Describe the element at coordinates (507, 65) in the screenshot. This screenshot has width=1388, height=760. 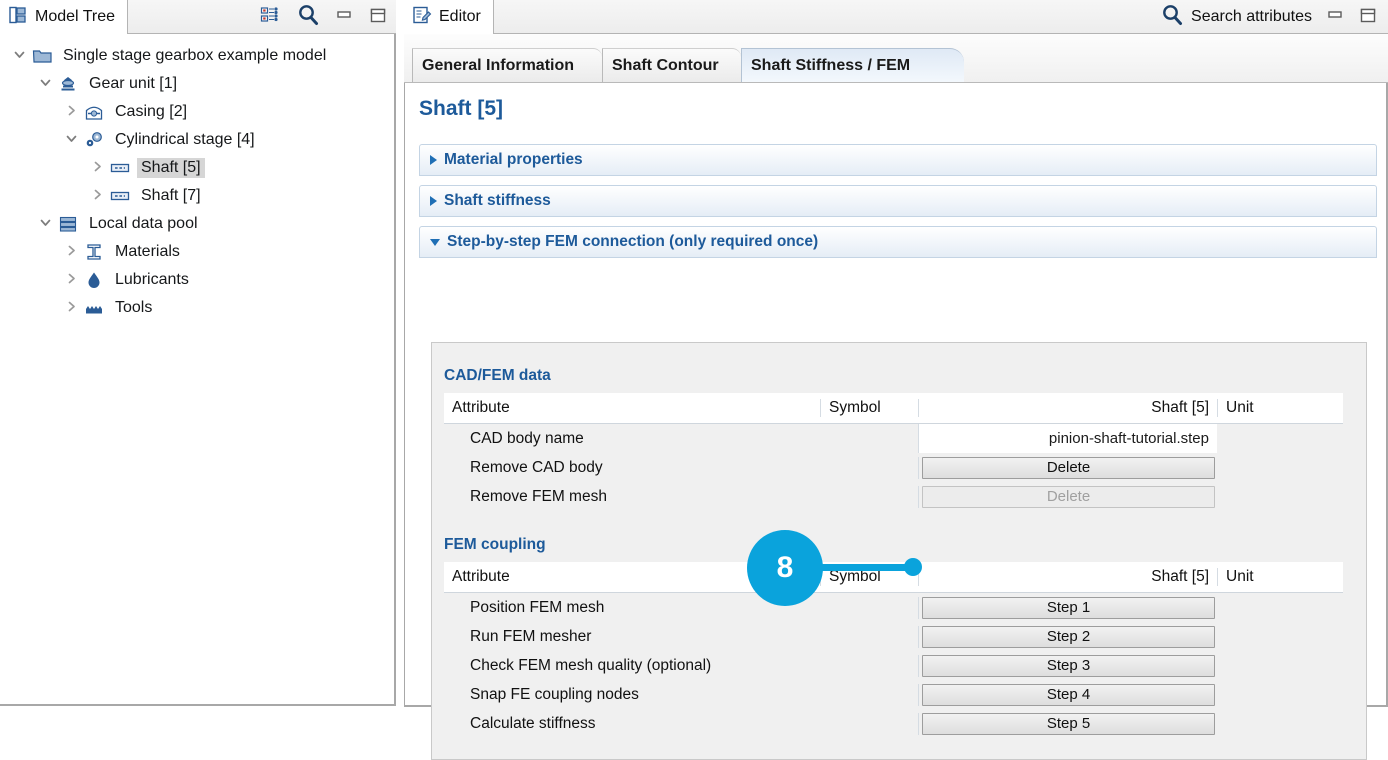
I see `tab-general-information: General Information` at that location.